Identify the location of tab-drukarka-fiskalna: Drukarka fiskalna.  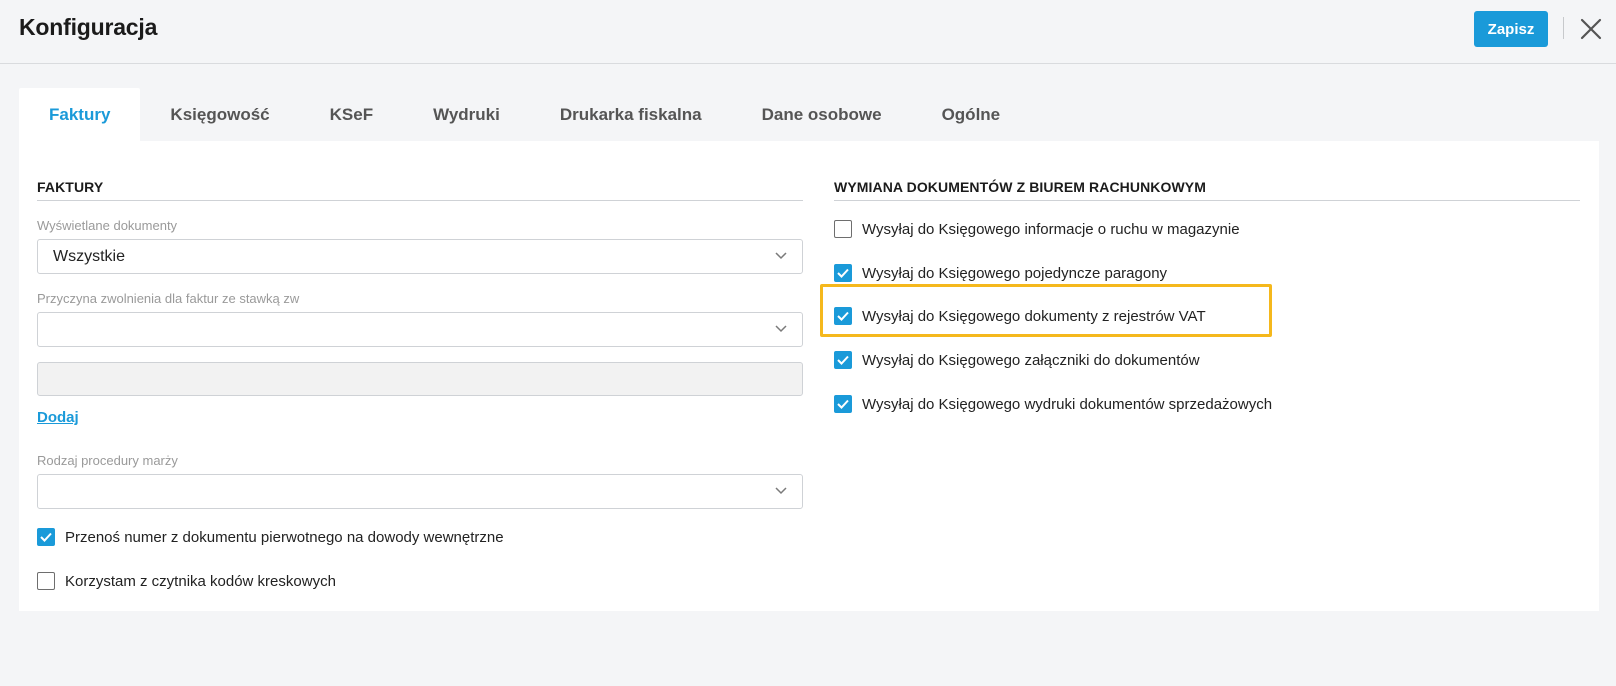
(631, 114).